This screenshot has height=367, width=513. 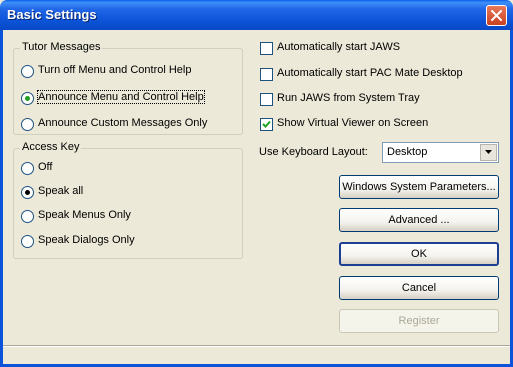 I want to click on radio-speak-menus-label: Speak Menus Only, so click(x=84, y=215).